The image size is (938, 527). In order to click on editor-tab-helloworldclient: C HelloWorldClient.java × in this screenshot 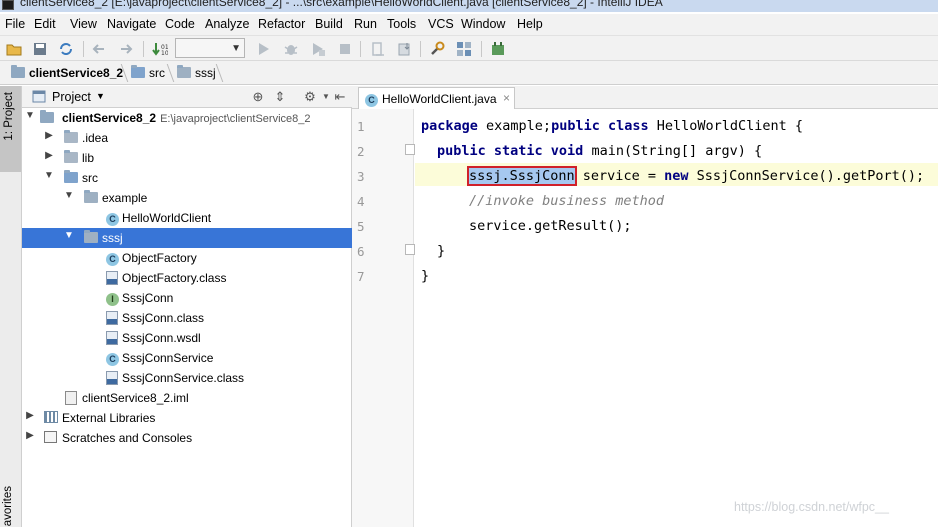, I will do `click(436, 98)`.